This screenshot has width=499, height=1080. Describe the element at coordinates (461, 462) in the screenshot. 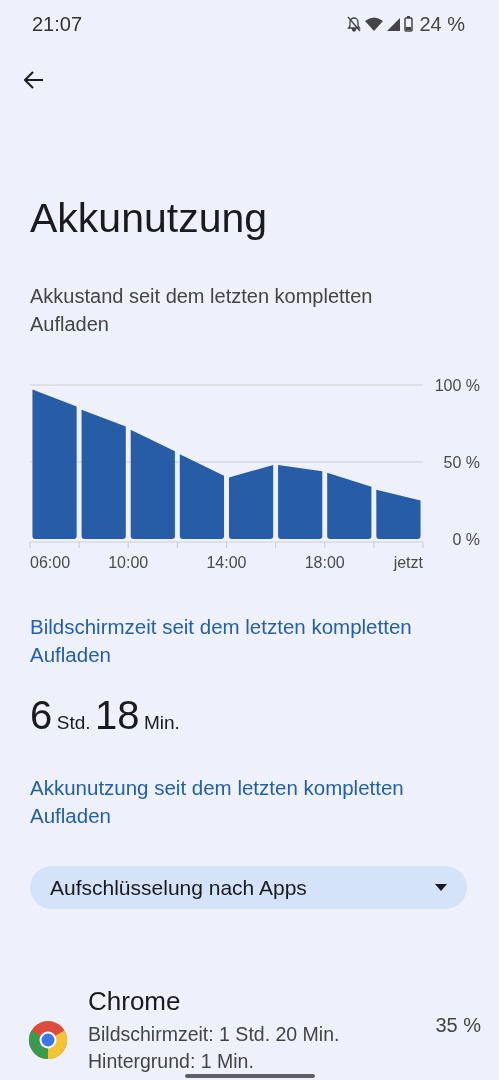

I see `y-axis-label: 50 %` at that location.